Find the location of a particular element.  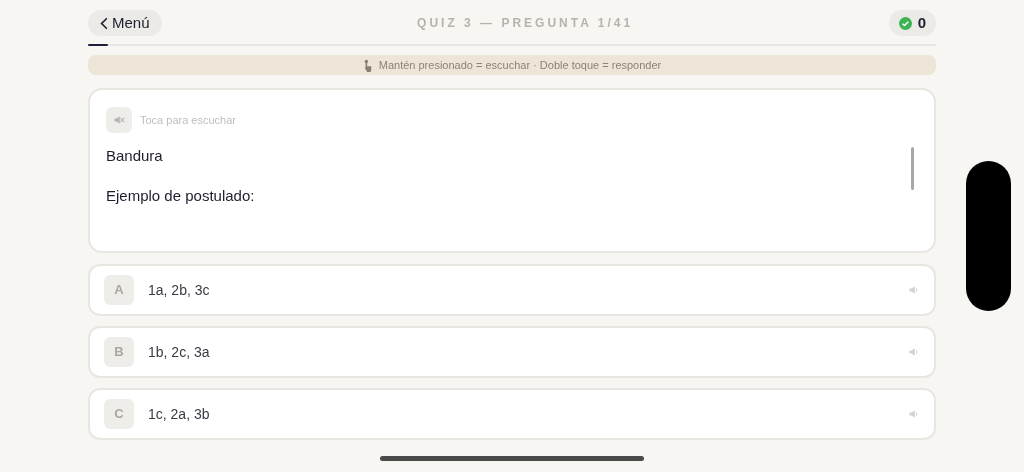

quiz-title: QUIZ 3 — PREGUNTA 1/41 is located at coordinates (525, 23).